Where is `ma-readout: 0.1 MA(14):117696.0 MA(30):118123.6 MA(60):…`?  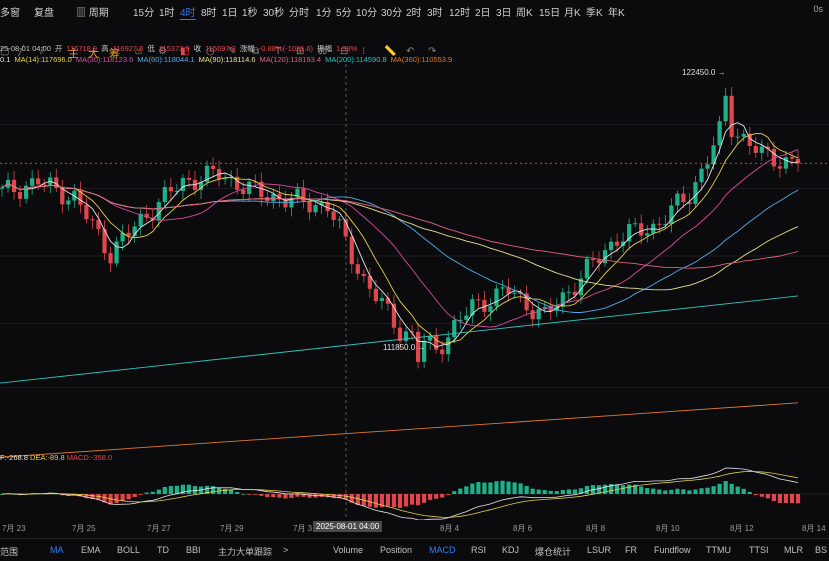 ma-readout: 0.1 MA(14):117696.0 MA(30):118123.6 MA(60):… is located at coordinates (228, 59).